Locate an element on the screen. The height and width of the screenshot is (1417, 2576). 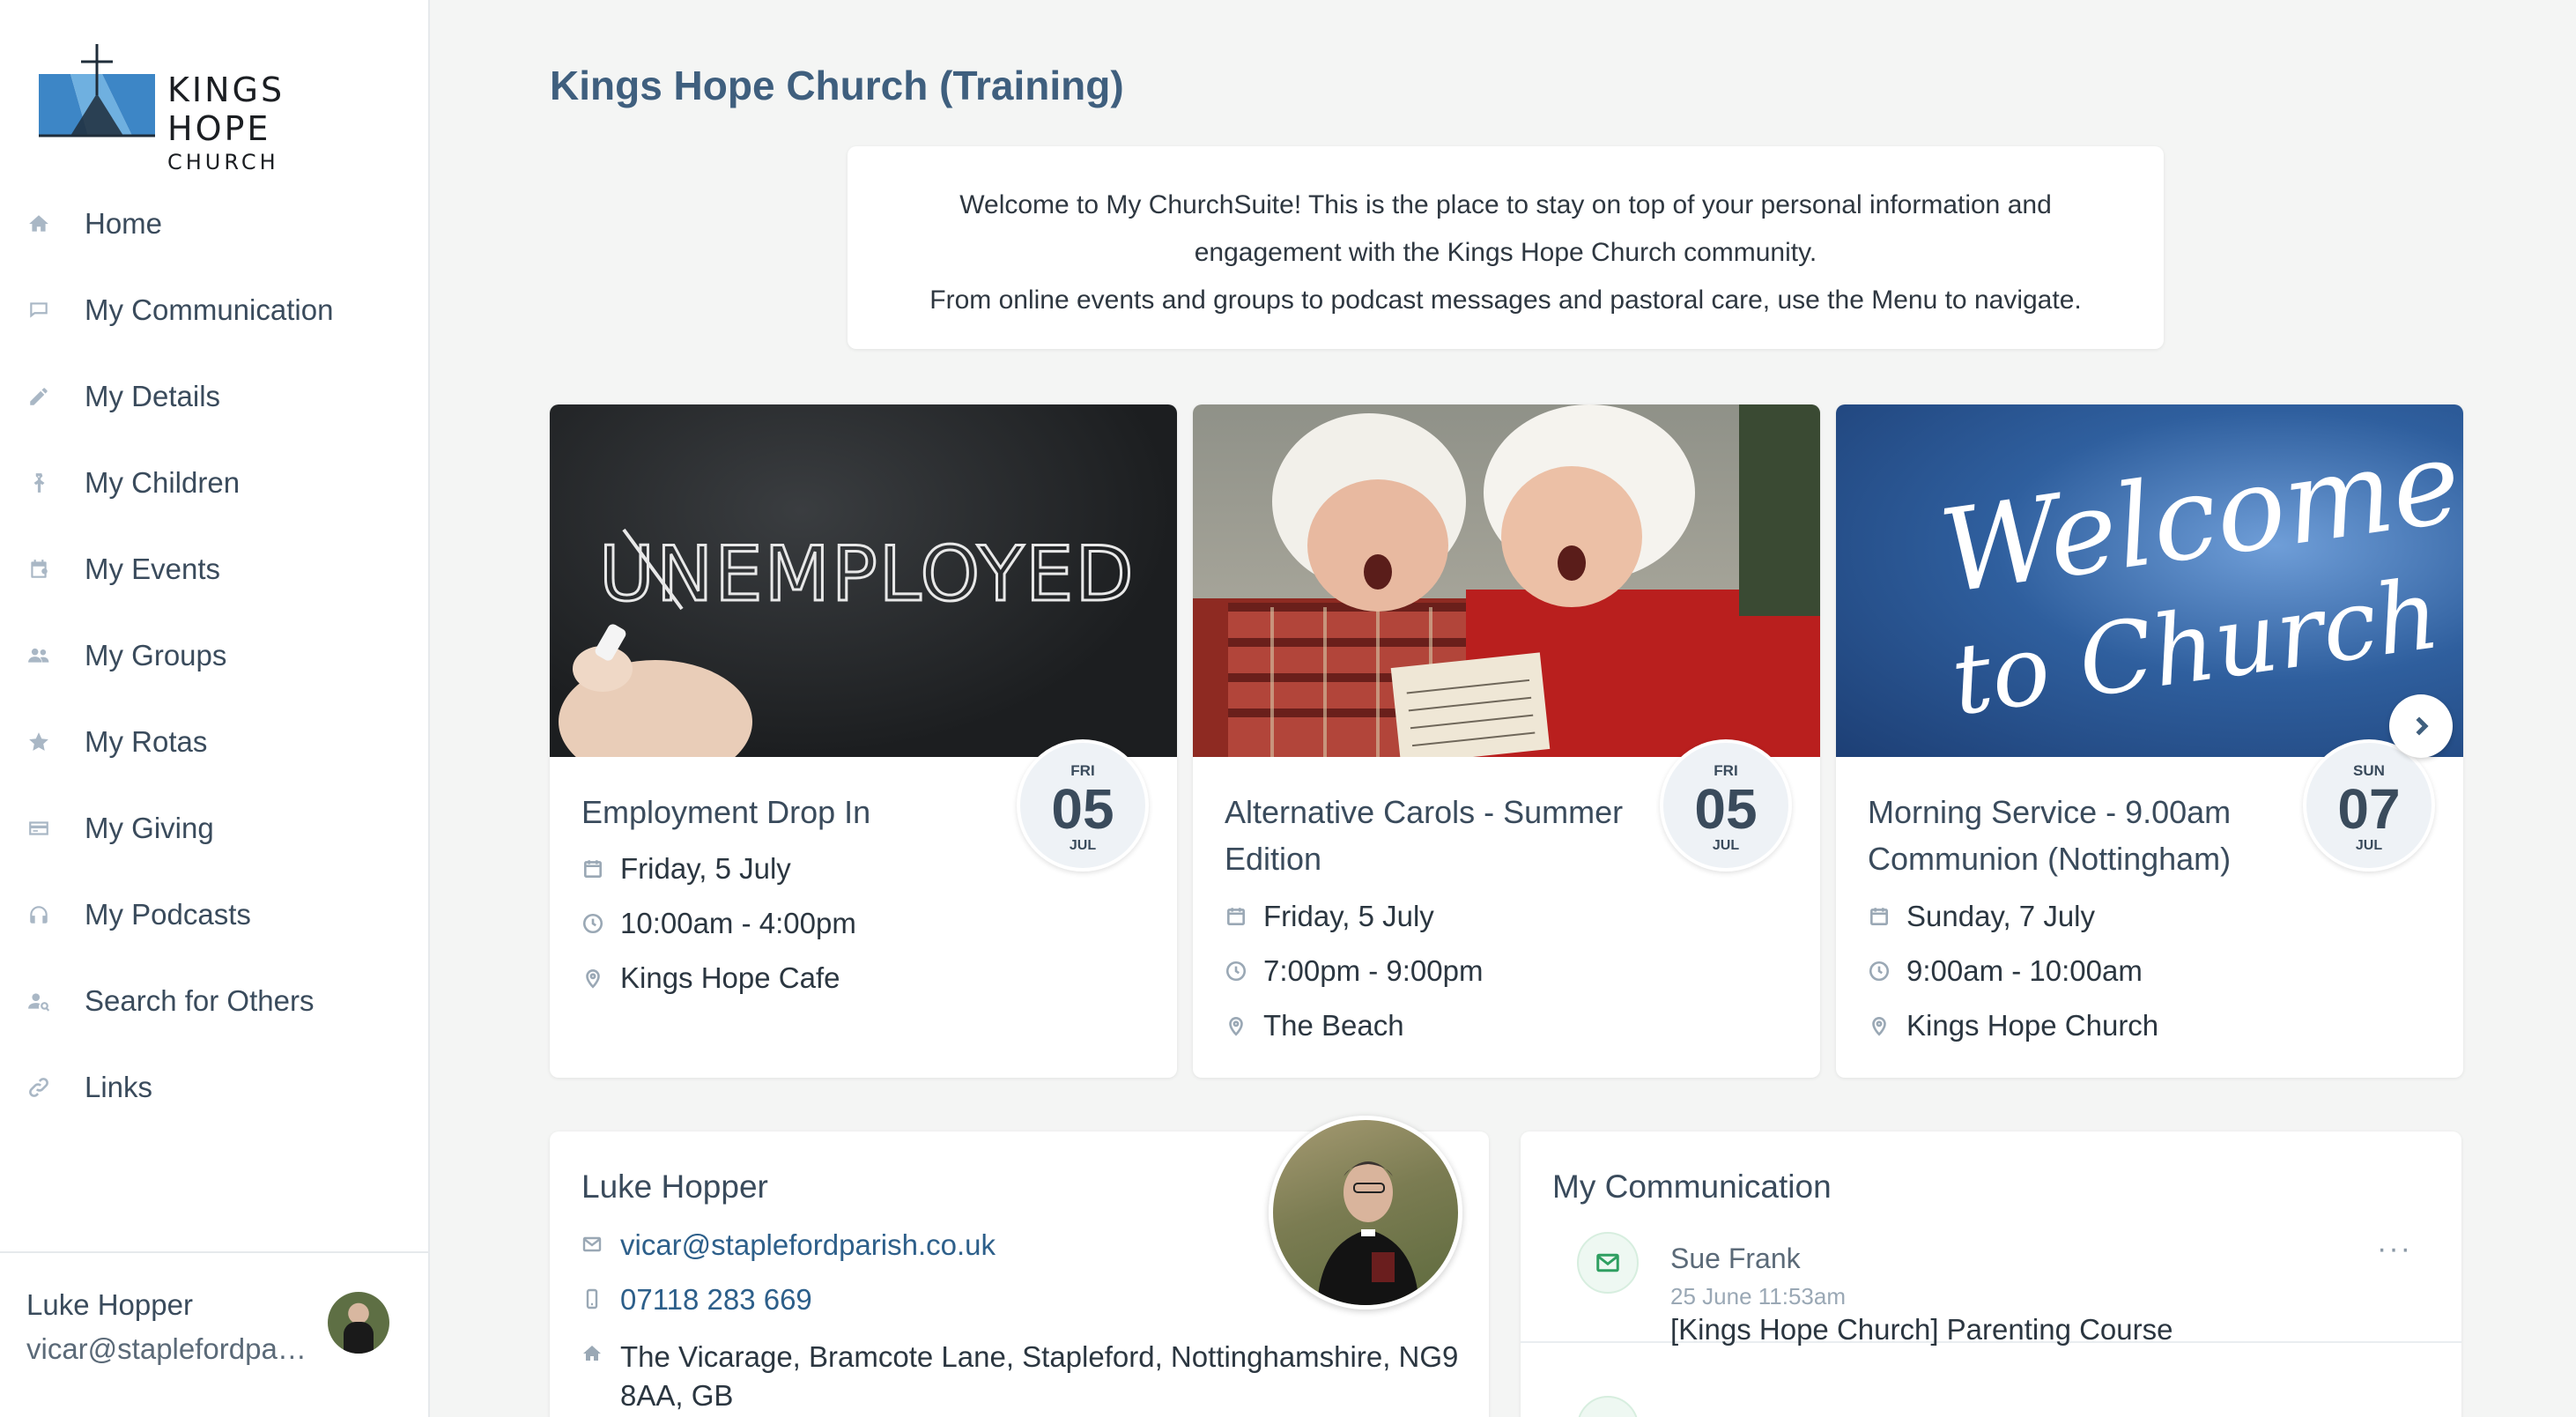
sidebar-item-my-podcasts: My Podcasts is located at coordinates (215, 915).